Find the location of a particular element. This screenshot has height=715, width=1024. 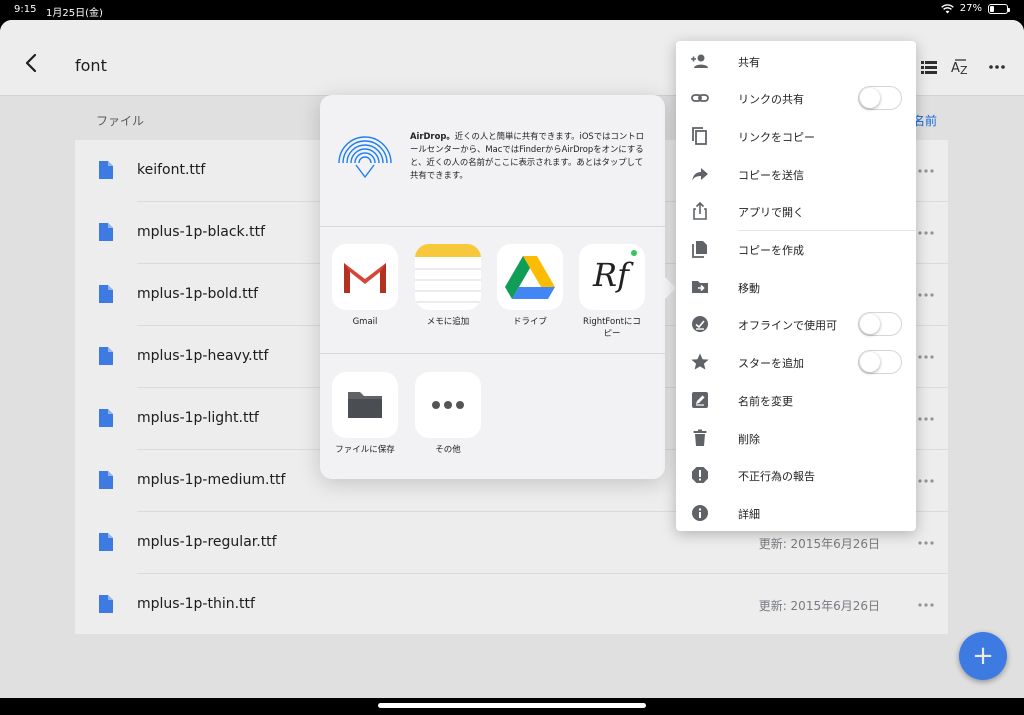

file-name: mplus-1p-regular.ttf is located at coordinates (207, 542).